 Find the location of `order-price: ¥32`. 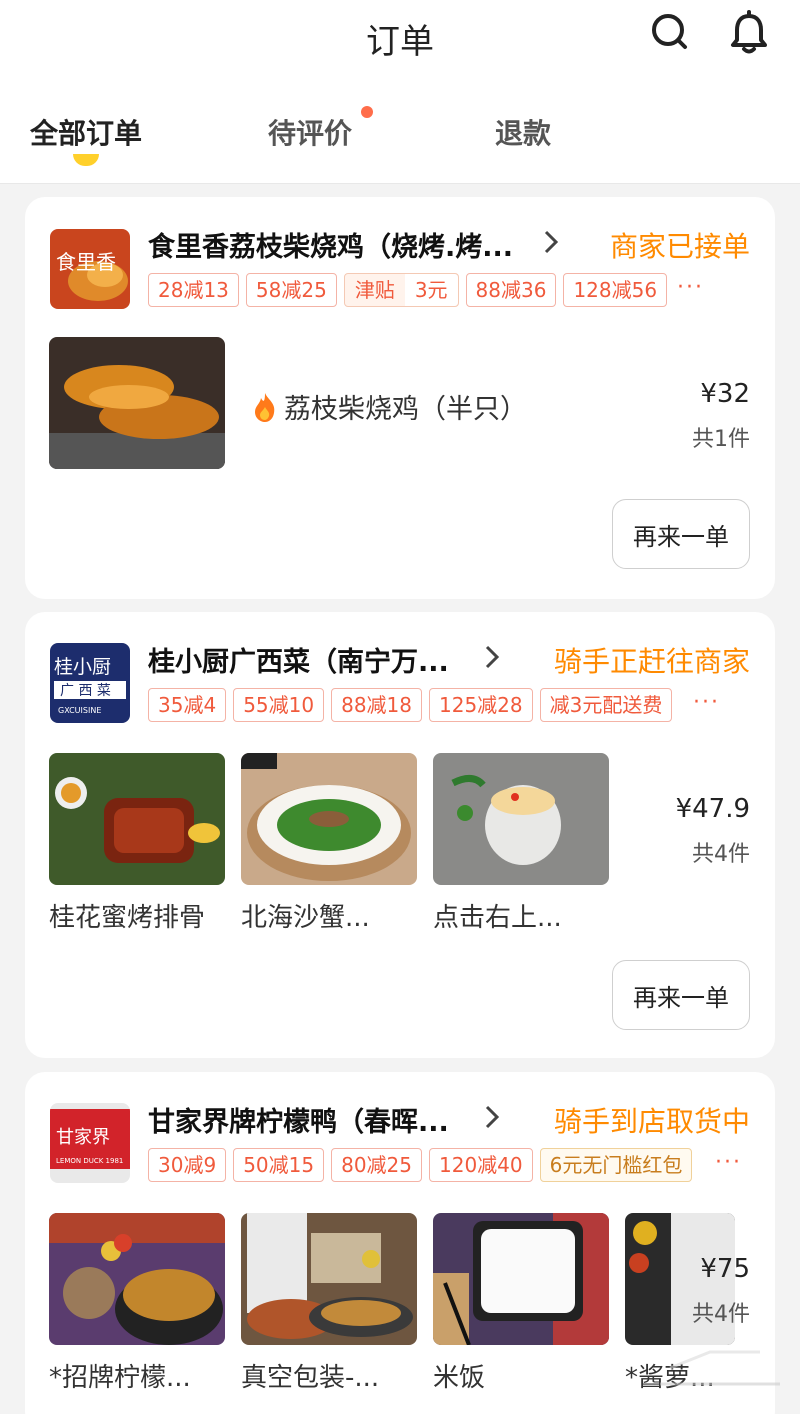

order-price: ¥32 is located at coordinates (725, 394).